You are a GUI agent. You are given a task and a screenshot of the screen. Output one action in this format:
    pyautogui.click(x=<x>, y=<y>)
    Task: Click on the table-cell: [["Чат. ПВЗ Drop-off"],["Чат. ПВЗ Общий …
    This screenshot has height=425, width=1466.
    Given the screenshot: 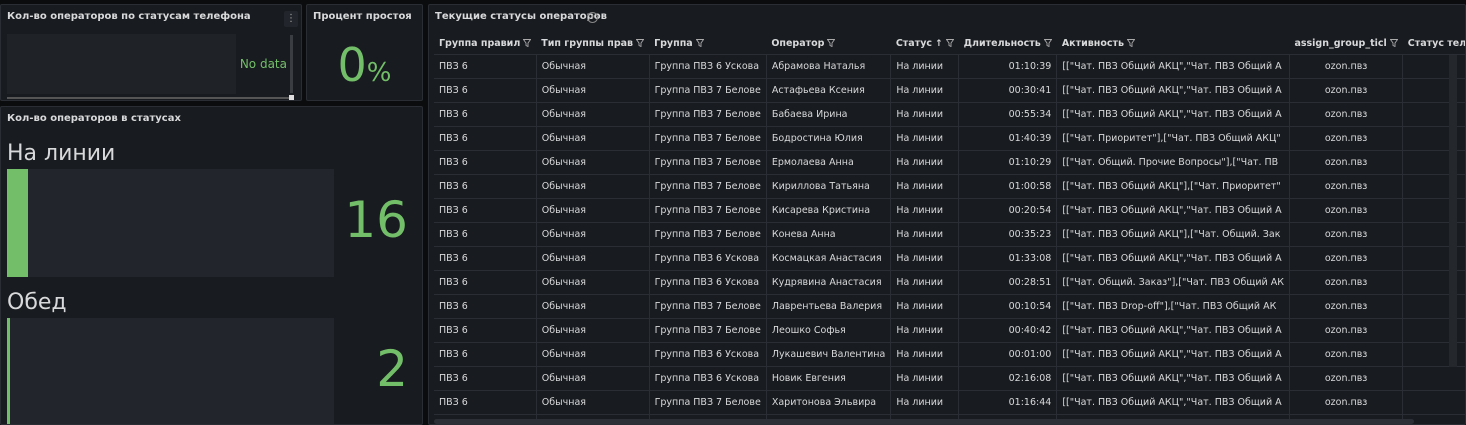 What is the action you would take?
    pyautogui.click(x=1173, y=306)
    